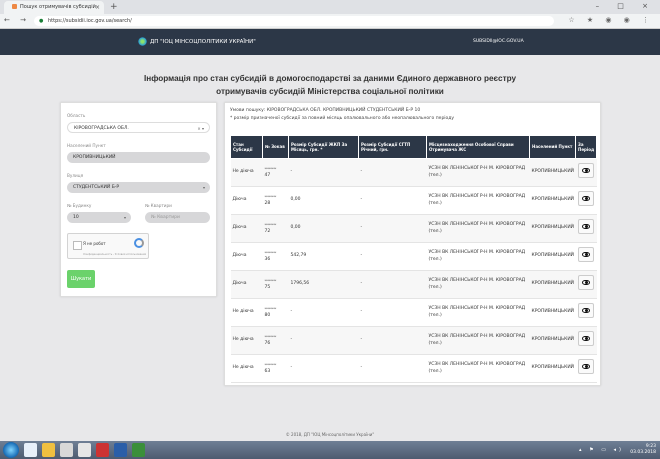  What do you see at coordinates (330, 450) in the screenshot?
I see `os-taskbar: ▴ ⚑ ▭ ◂) 9:23 03.03.2018` at bounding box center [330, 450].